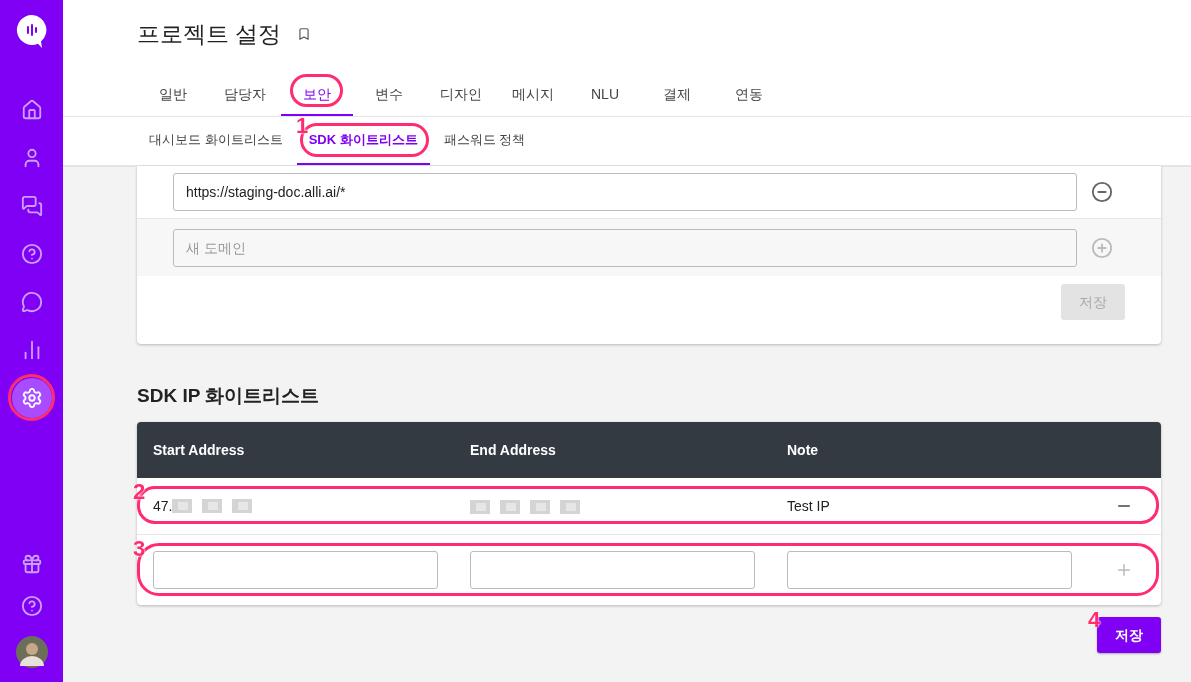 Image resolution: width=1191 pixels, height=682 pixels. What do you see at coordinates (229, 396) in the screenshot?
I see `section-title: SDK IP 화이트리스트` at bounding box center [229, 396].